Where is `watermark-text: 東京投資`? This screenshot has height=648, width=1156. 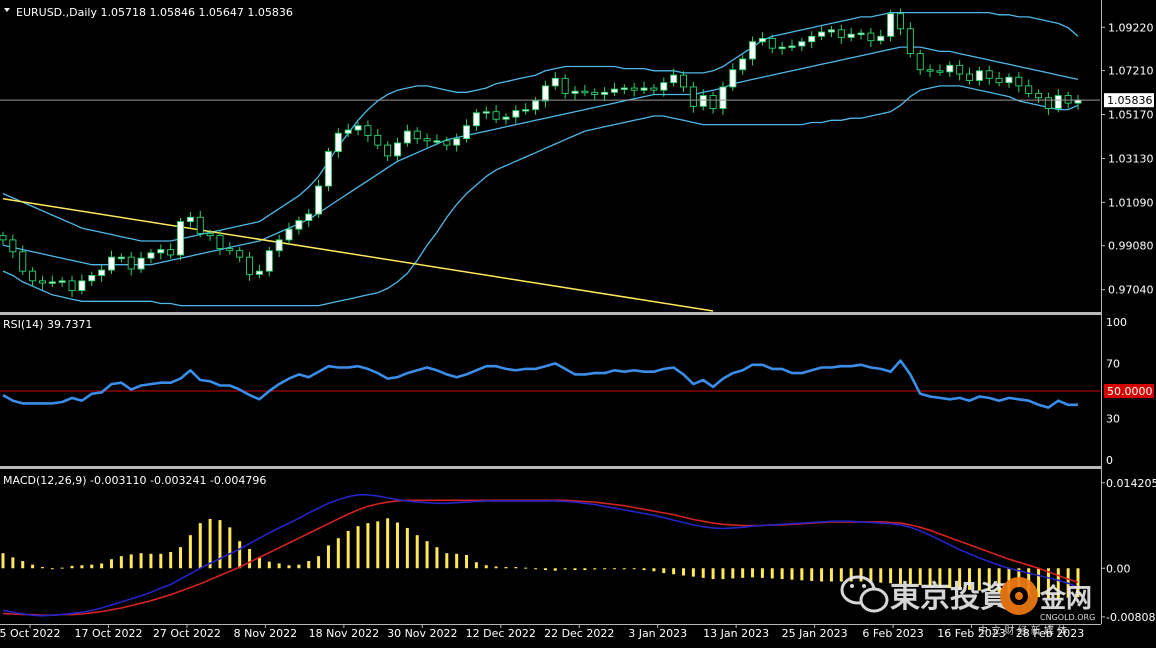 watermark-text: 東京投資 is located at coordinates (950, 597).